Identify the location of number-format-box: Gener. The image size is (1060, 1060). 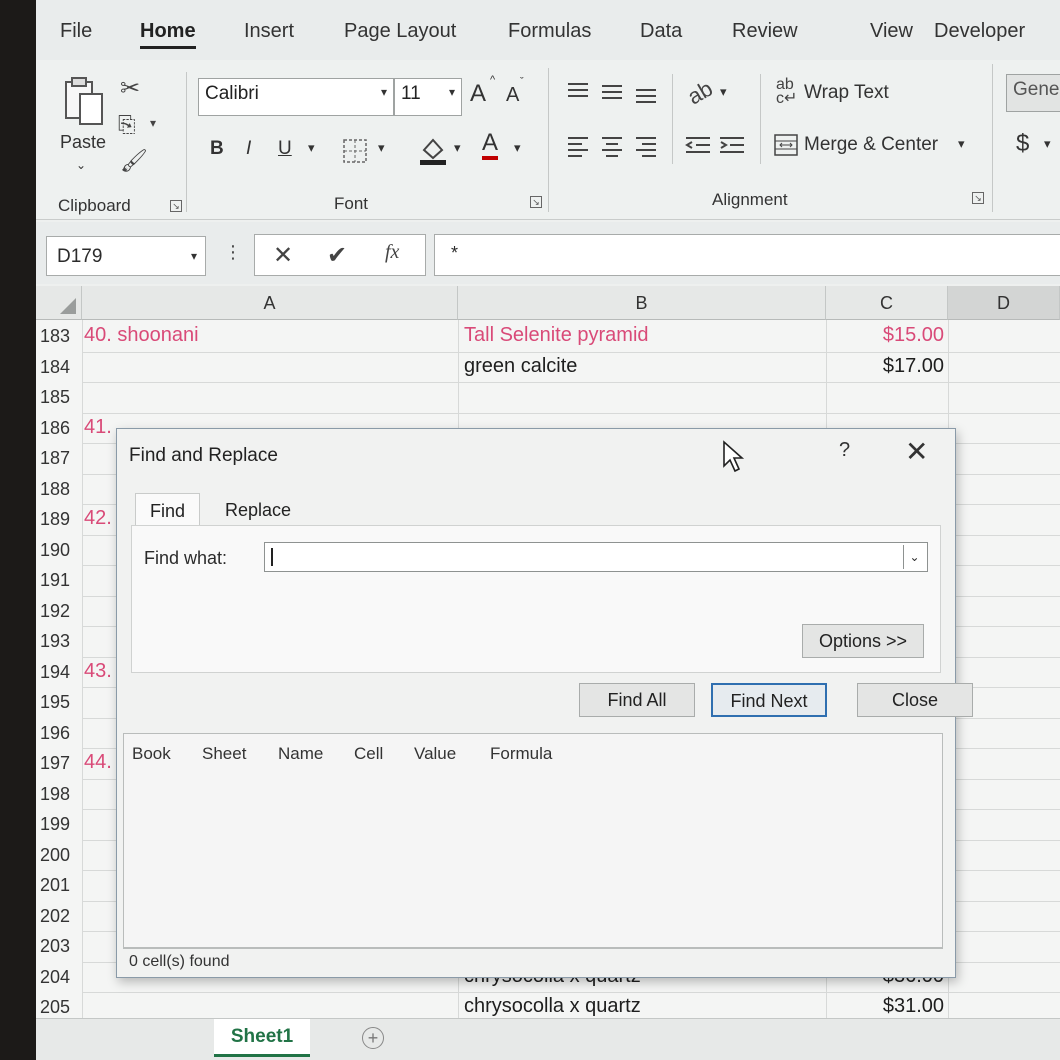
(1033, 93).